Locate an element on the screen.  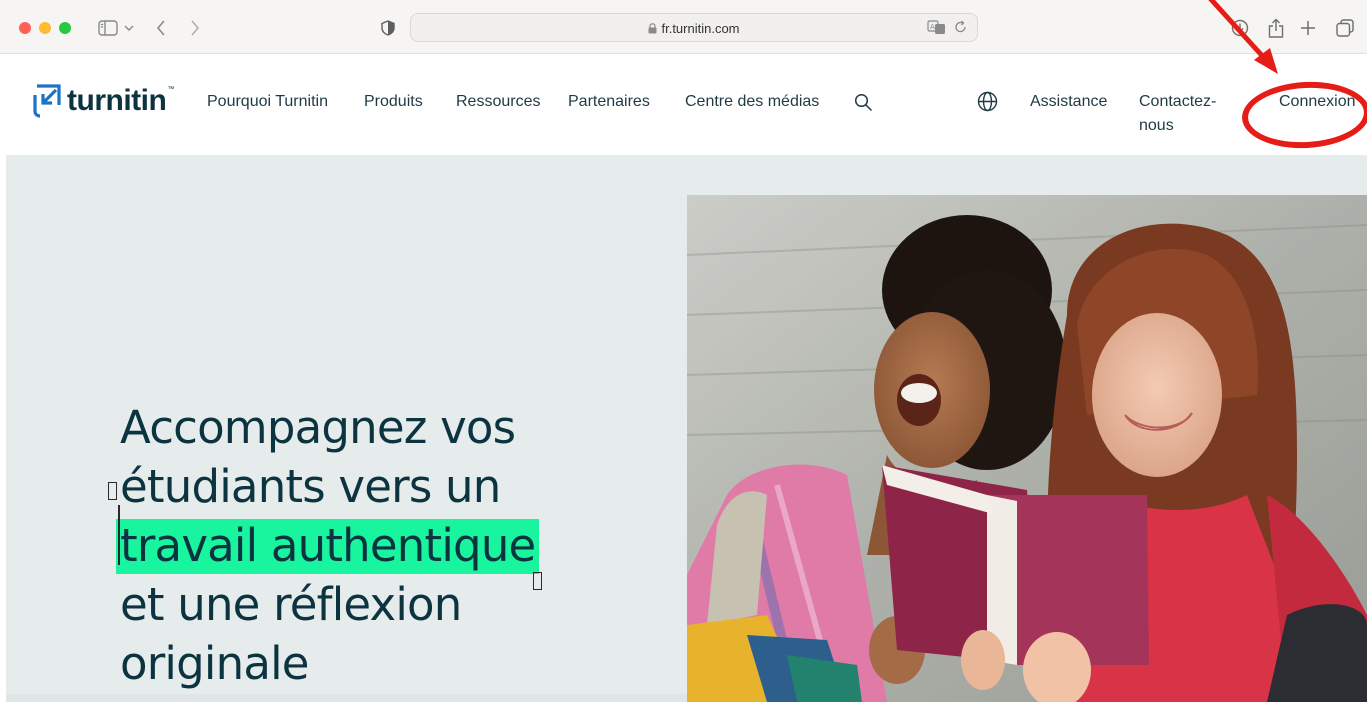
search-icon is located at coordinates (863, 105).